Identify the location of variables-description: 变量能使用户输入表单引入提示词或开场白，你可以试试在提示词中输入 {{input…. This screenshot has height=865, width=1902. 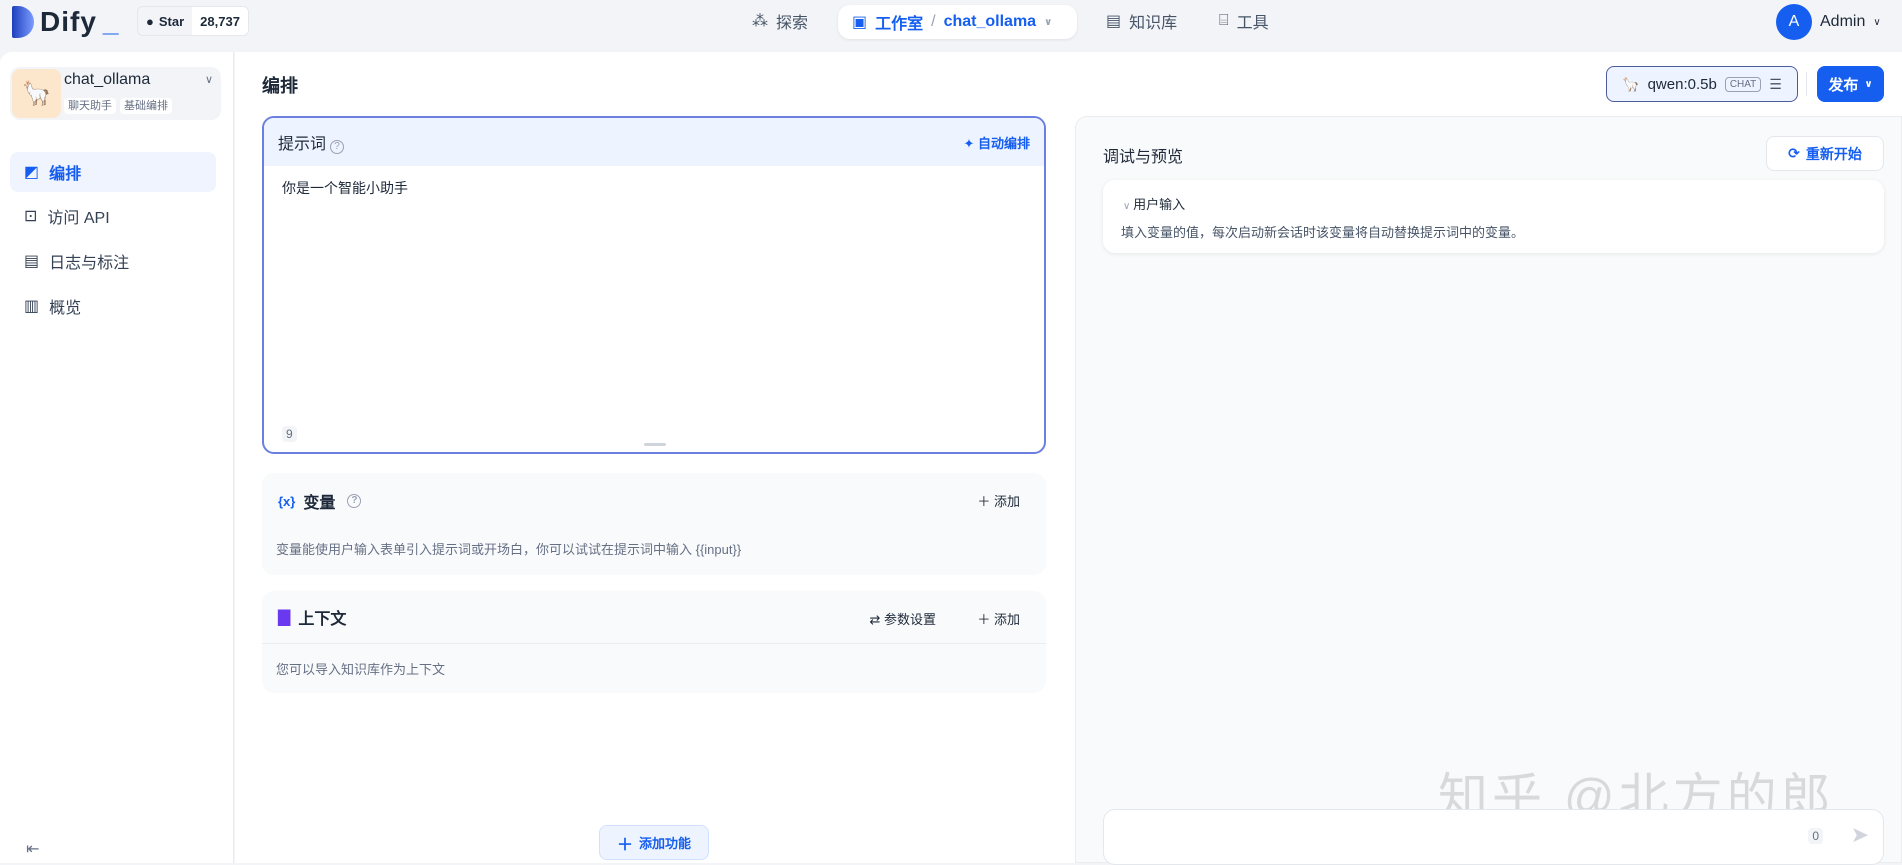
(509, 549).